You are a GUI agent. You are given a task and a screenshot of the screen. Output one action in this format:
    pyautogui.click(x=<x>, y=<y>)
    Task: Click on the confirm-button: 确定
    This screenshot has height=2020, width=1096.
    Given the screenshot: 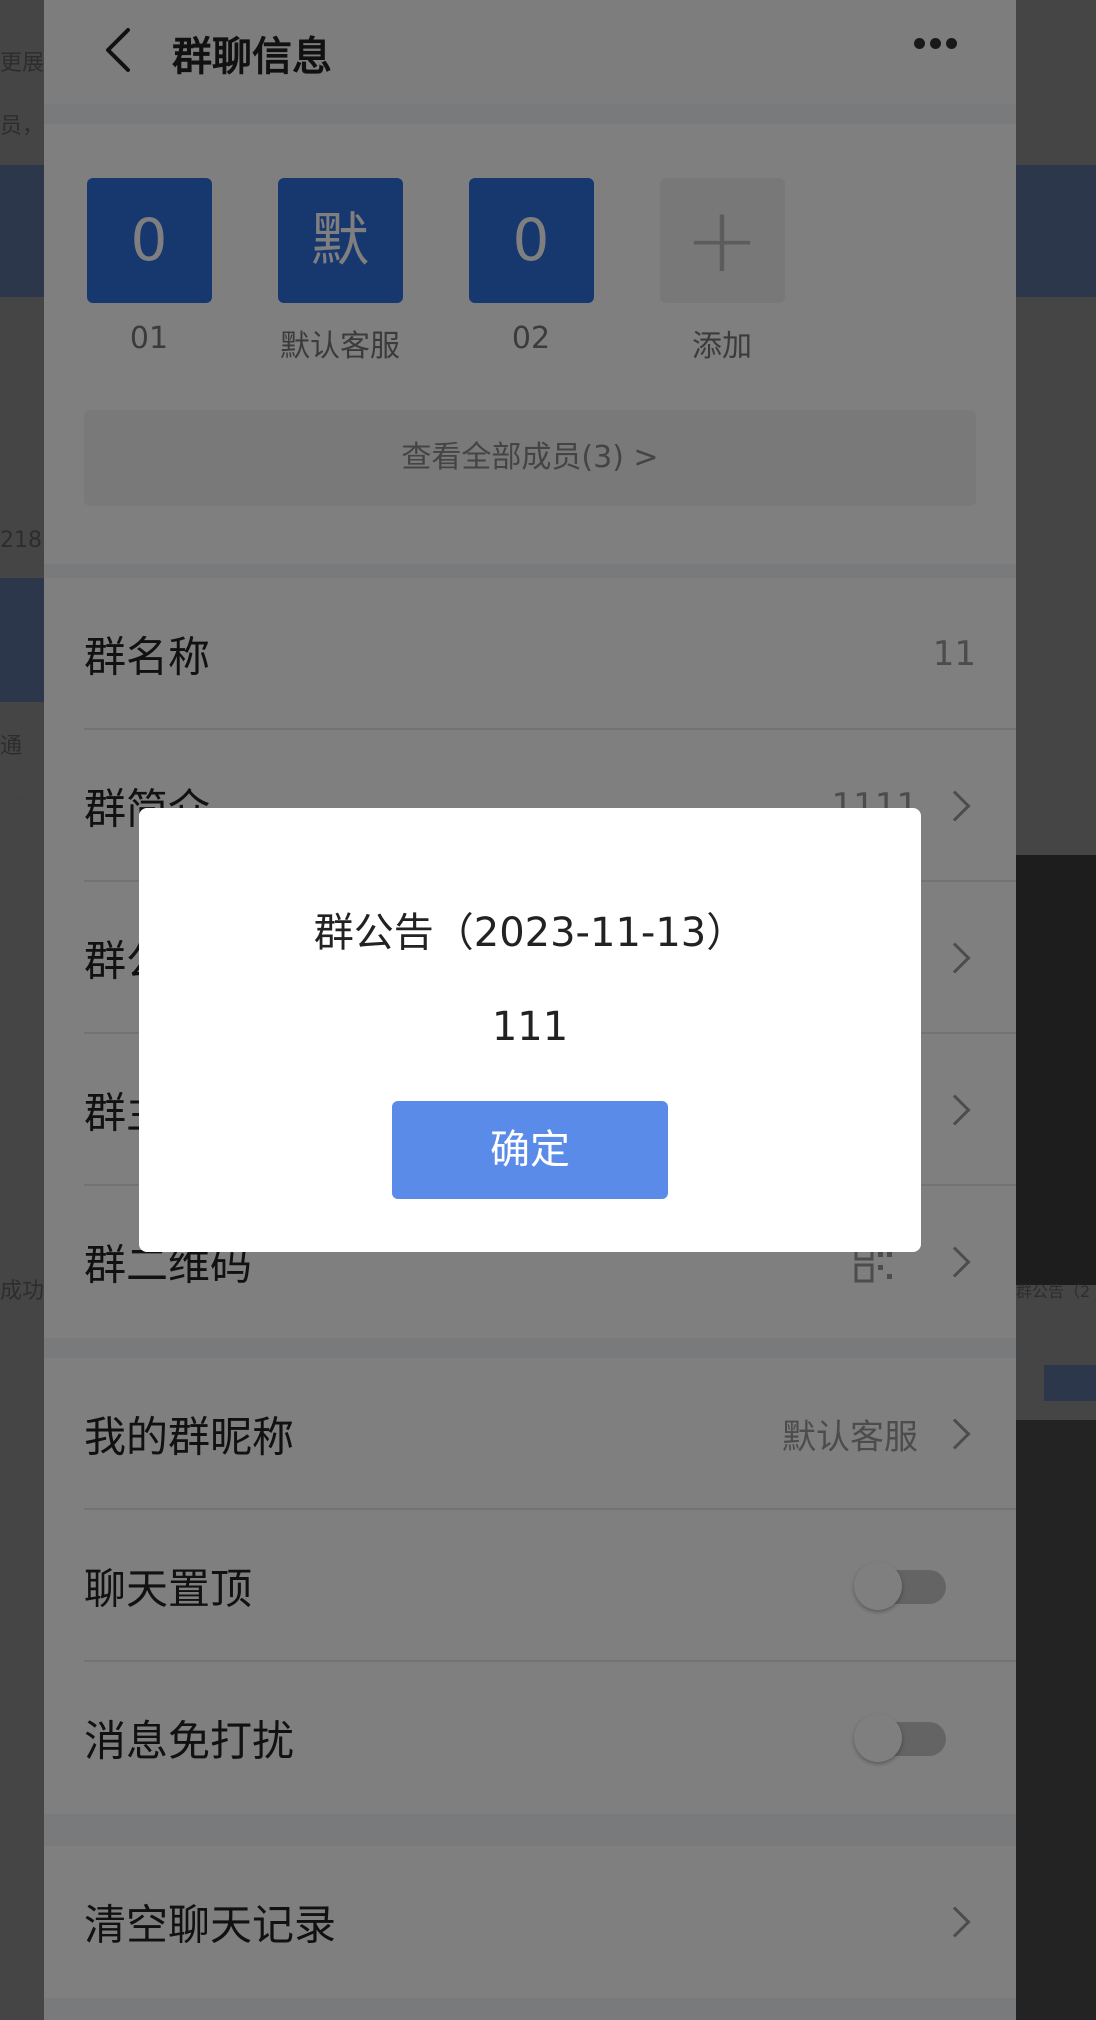 What is the action you would take?
    pyautogui.click(x=530, y=1150)
    